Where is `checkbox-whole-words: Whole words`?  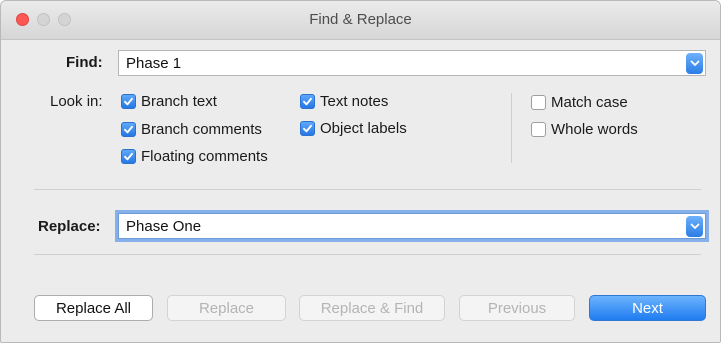
checkbox-whole-words: Whole words is located at coordinates (584, 129).